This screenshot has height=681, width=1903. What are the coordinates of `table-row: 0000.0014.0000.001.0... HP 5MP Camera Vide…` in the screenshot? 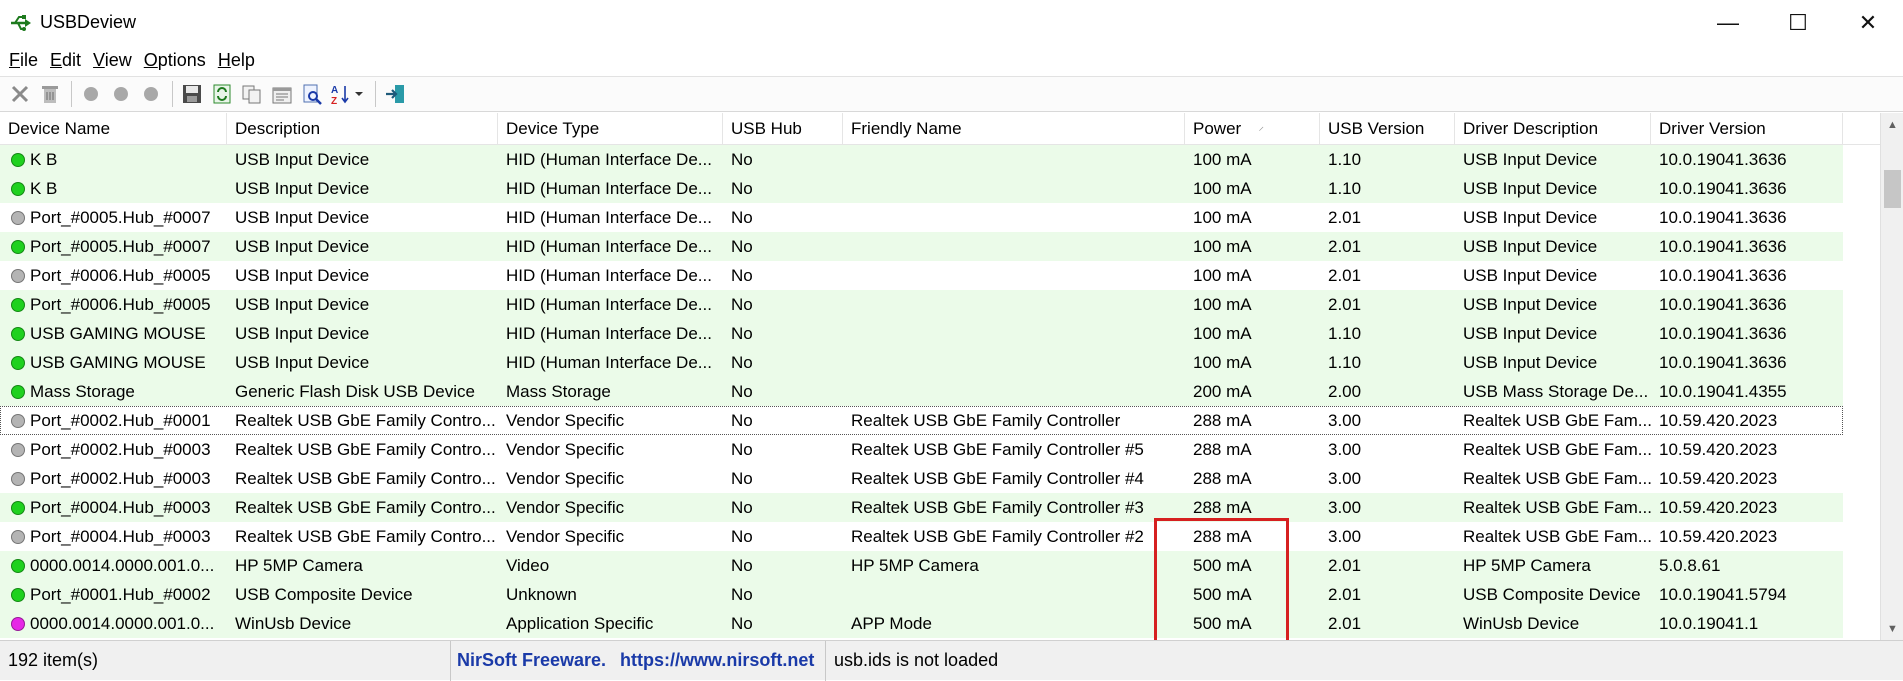 It's located at (921, 565).